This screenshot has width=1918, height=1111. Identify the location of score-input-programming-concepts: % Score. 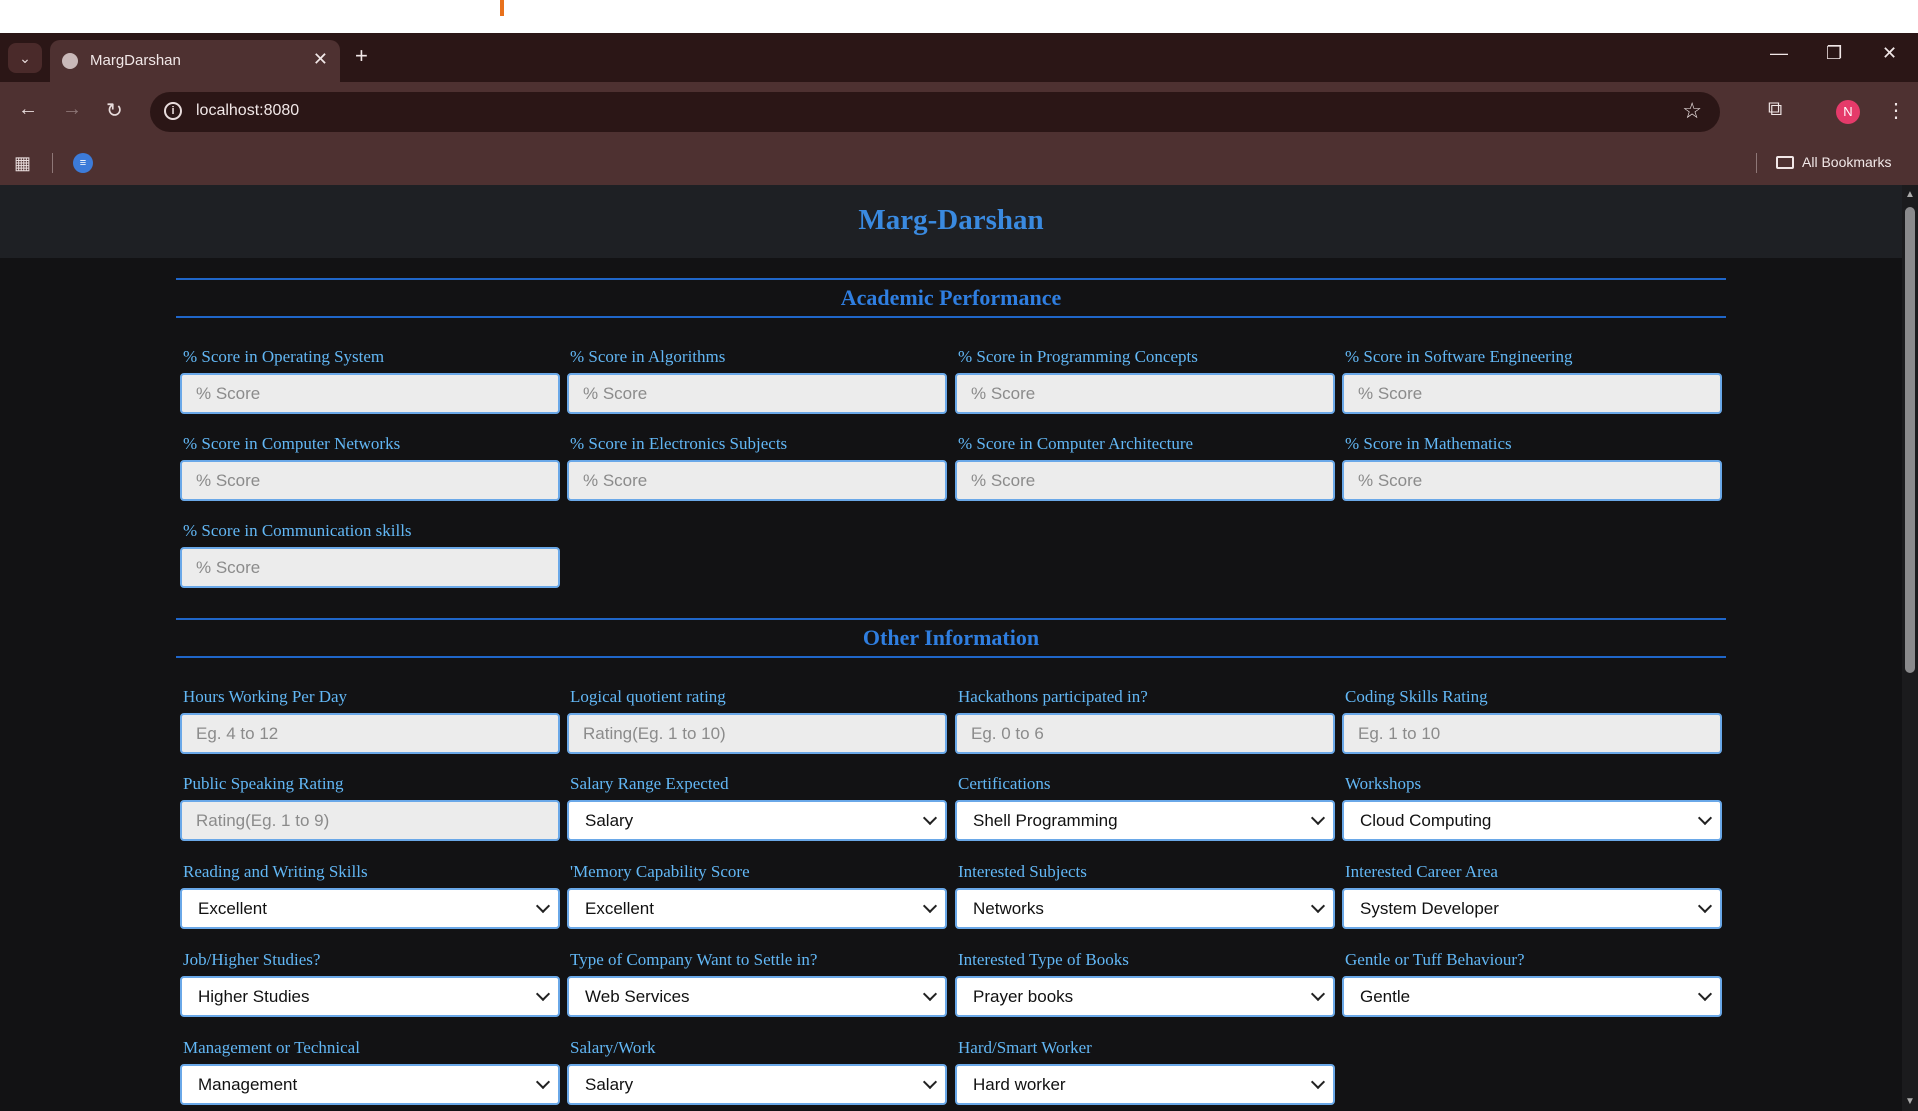
(1145, 393).